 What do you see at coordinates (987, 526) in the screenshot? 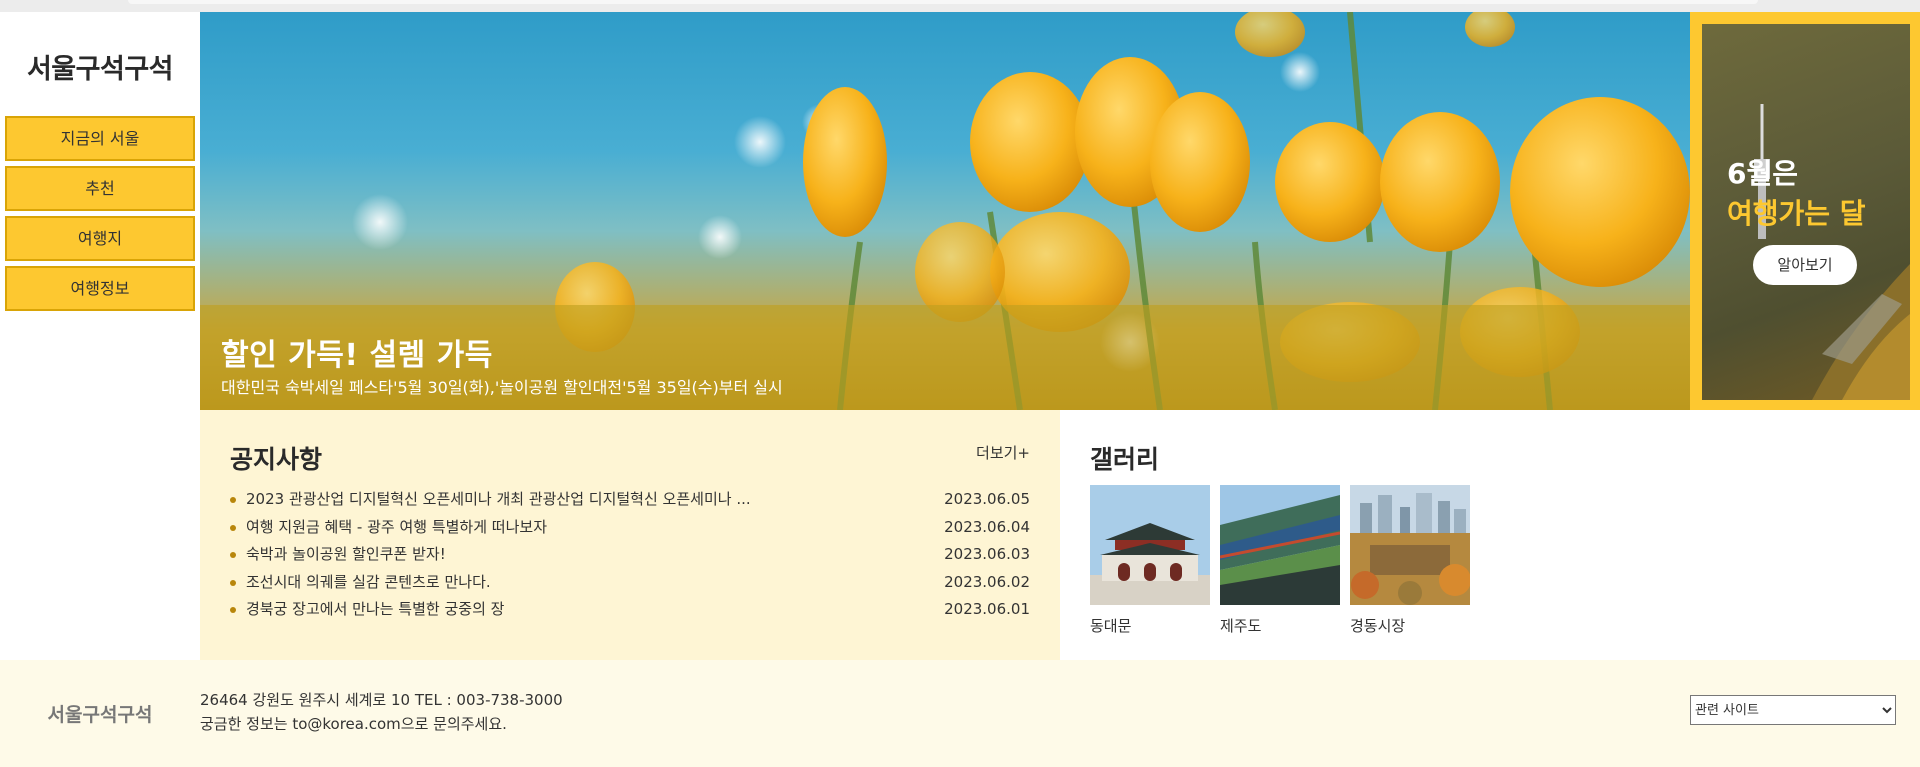
I see `notice-item-date: 2023.06.04` at bounding box center [987, 526].